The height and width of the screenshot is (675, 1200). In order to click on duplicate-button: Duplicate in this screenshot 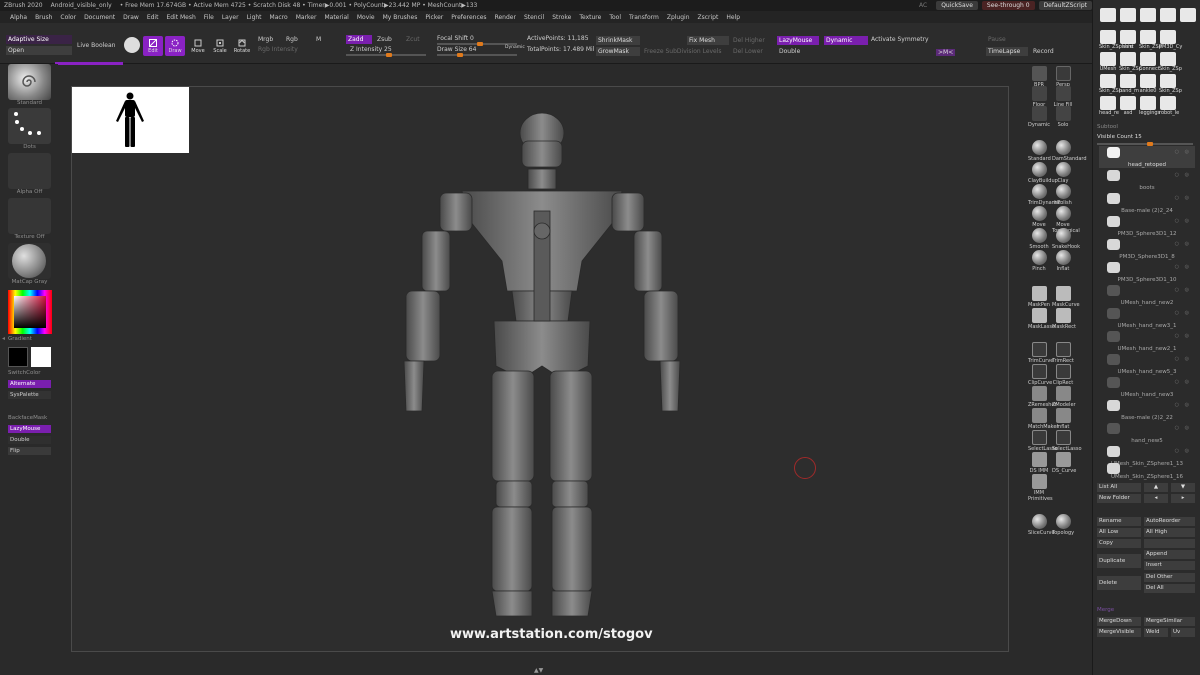, I will do `click(1119, 561)`.